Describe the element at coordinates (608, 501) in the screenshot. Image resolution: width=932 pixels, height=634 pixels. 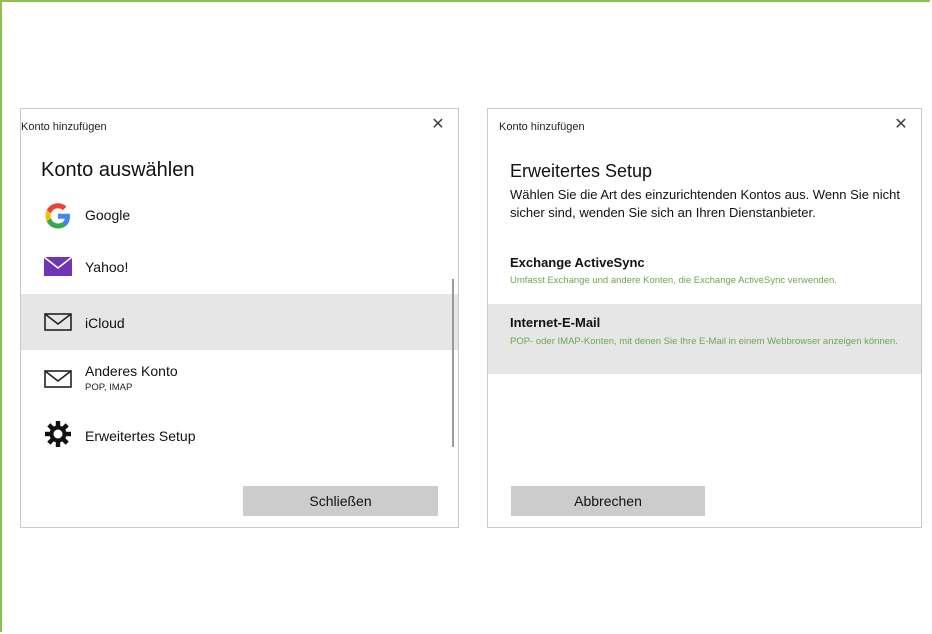
I see `cancel-button: Abbrechen` at that location.